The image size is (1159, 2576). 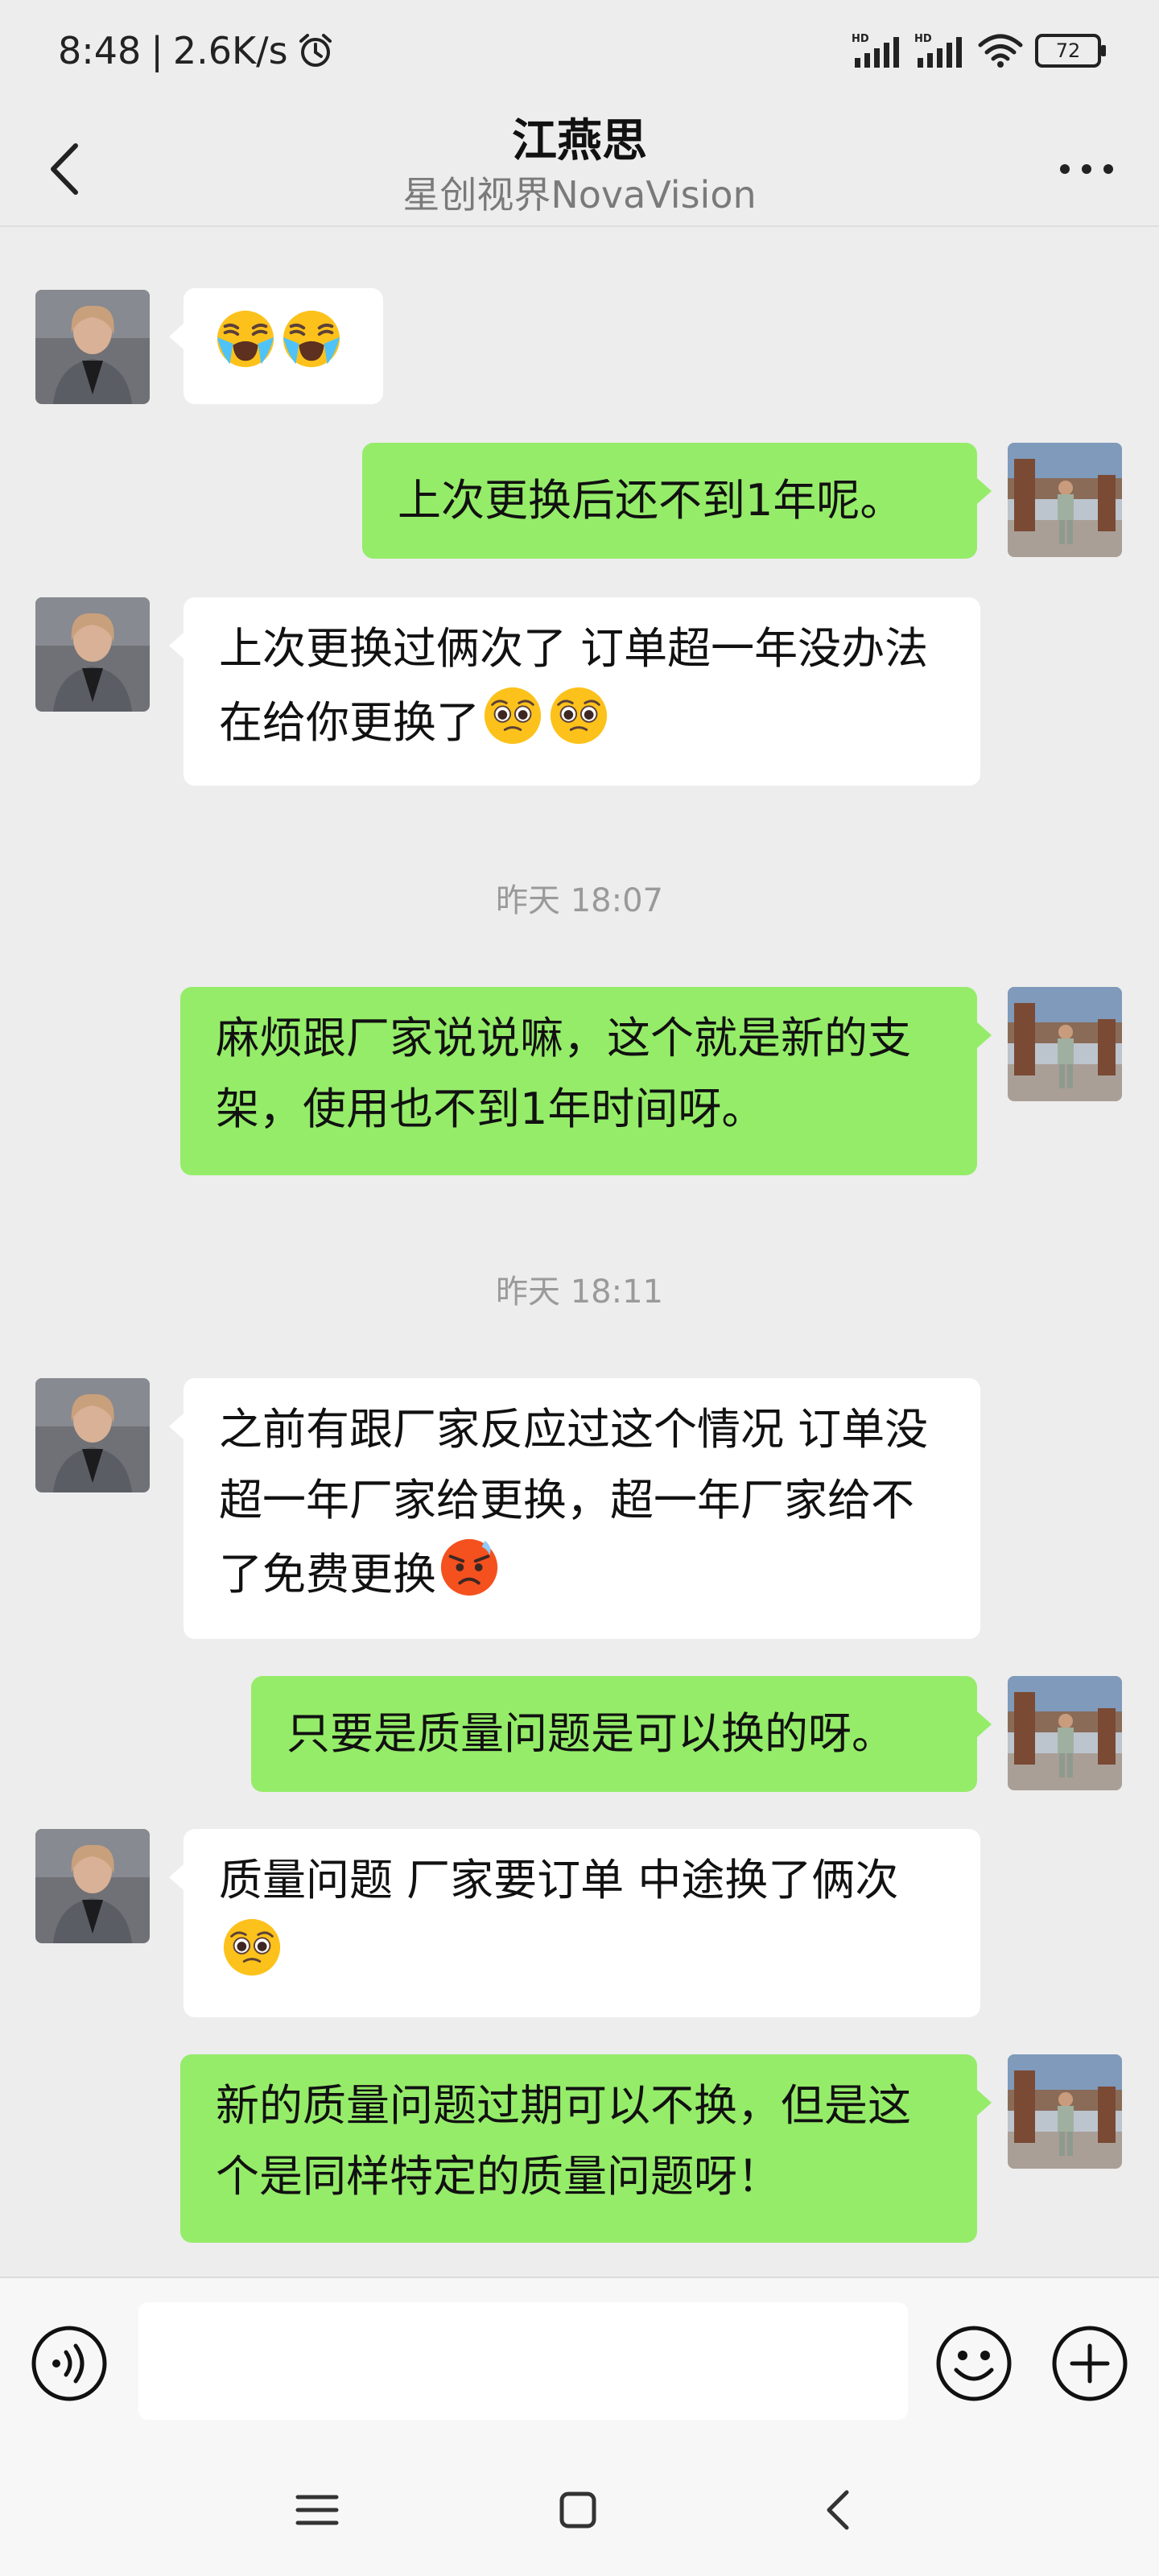 What do you see at coordinates (317, 2510) in the screenshot?
I see `menu-icon` at bounding box center [317, 2510].